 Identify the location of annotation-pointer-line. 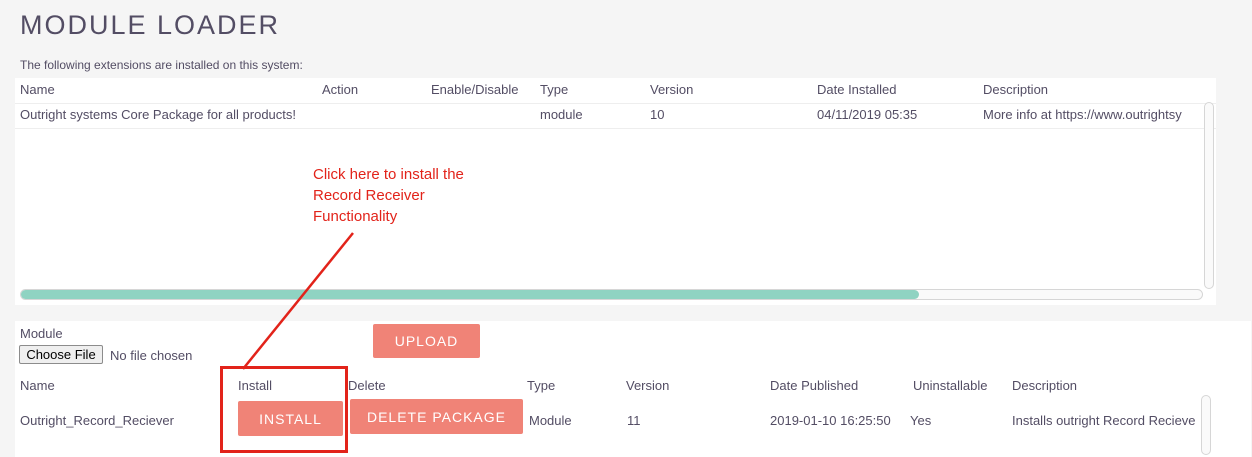
(298, 301).